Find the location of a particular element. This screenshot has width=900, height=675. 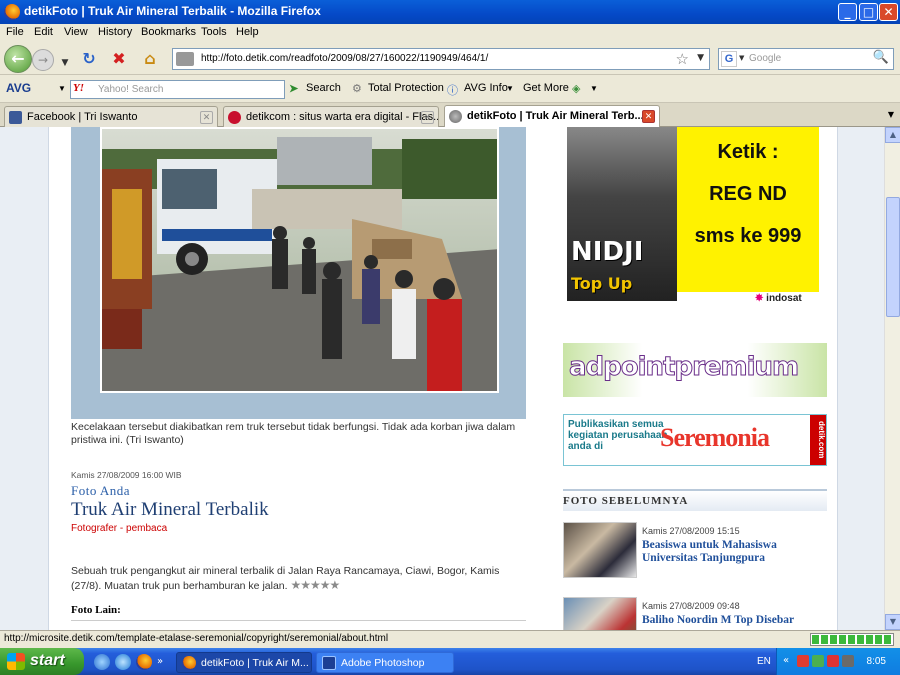

tray-network-icon is located at coordinates (818, 661).